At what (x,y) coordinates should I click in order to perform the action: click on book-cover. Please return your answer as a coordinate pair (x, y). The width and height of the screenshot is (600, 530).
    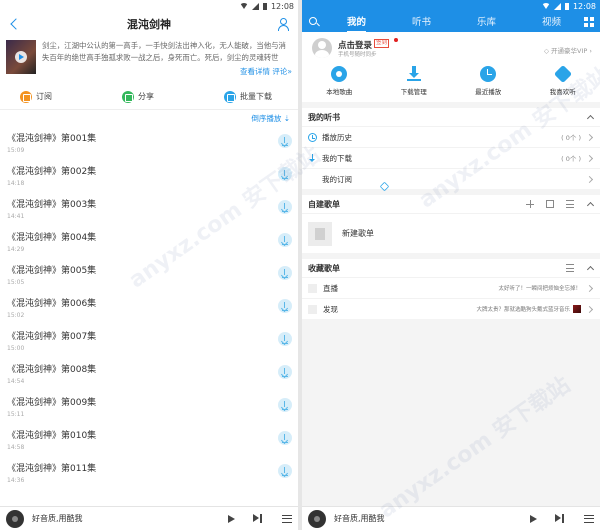
    Looking at the image, I should click on (21, 57).